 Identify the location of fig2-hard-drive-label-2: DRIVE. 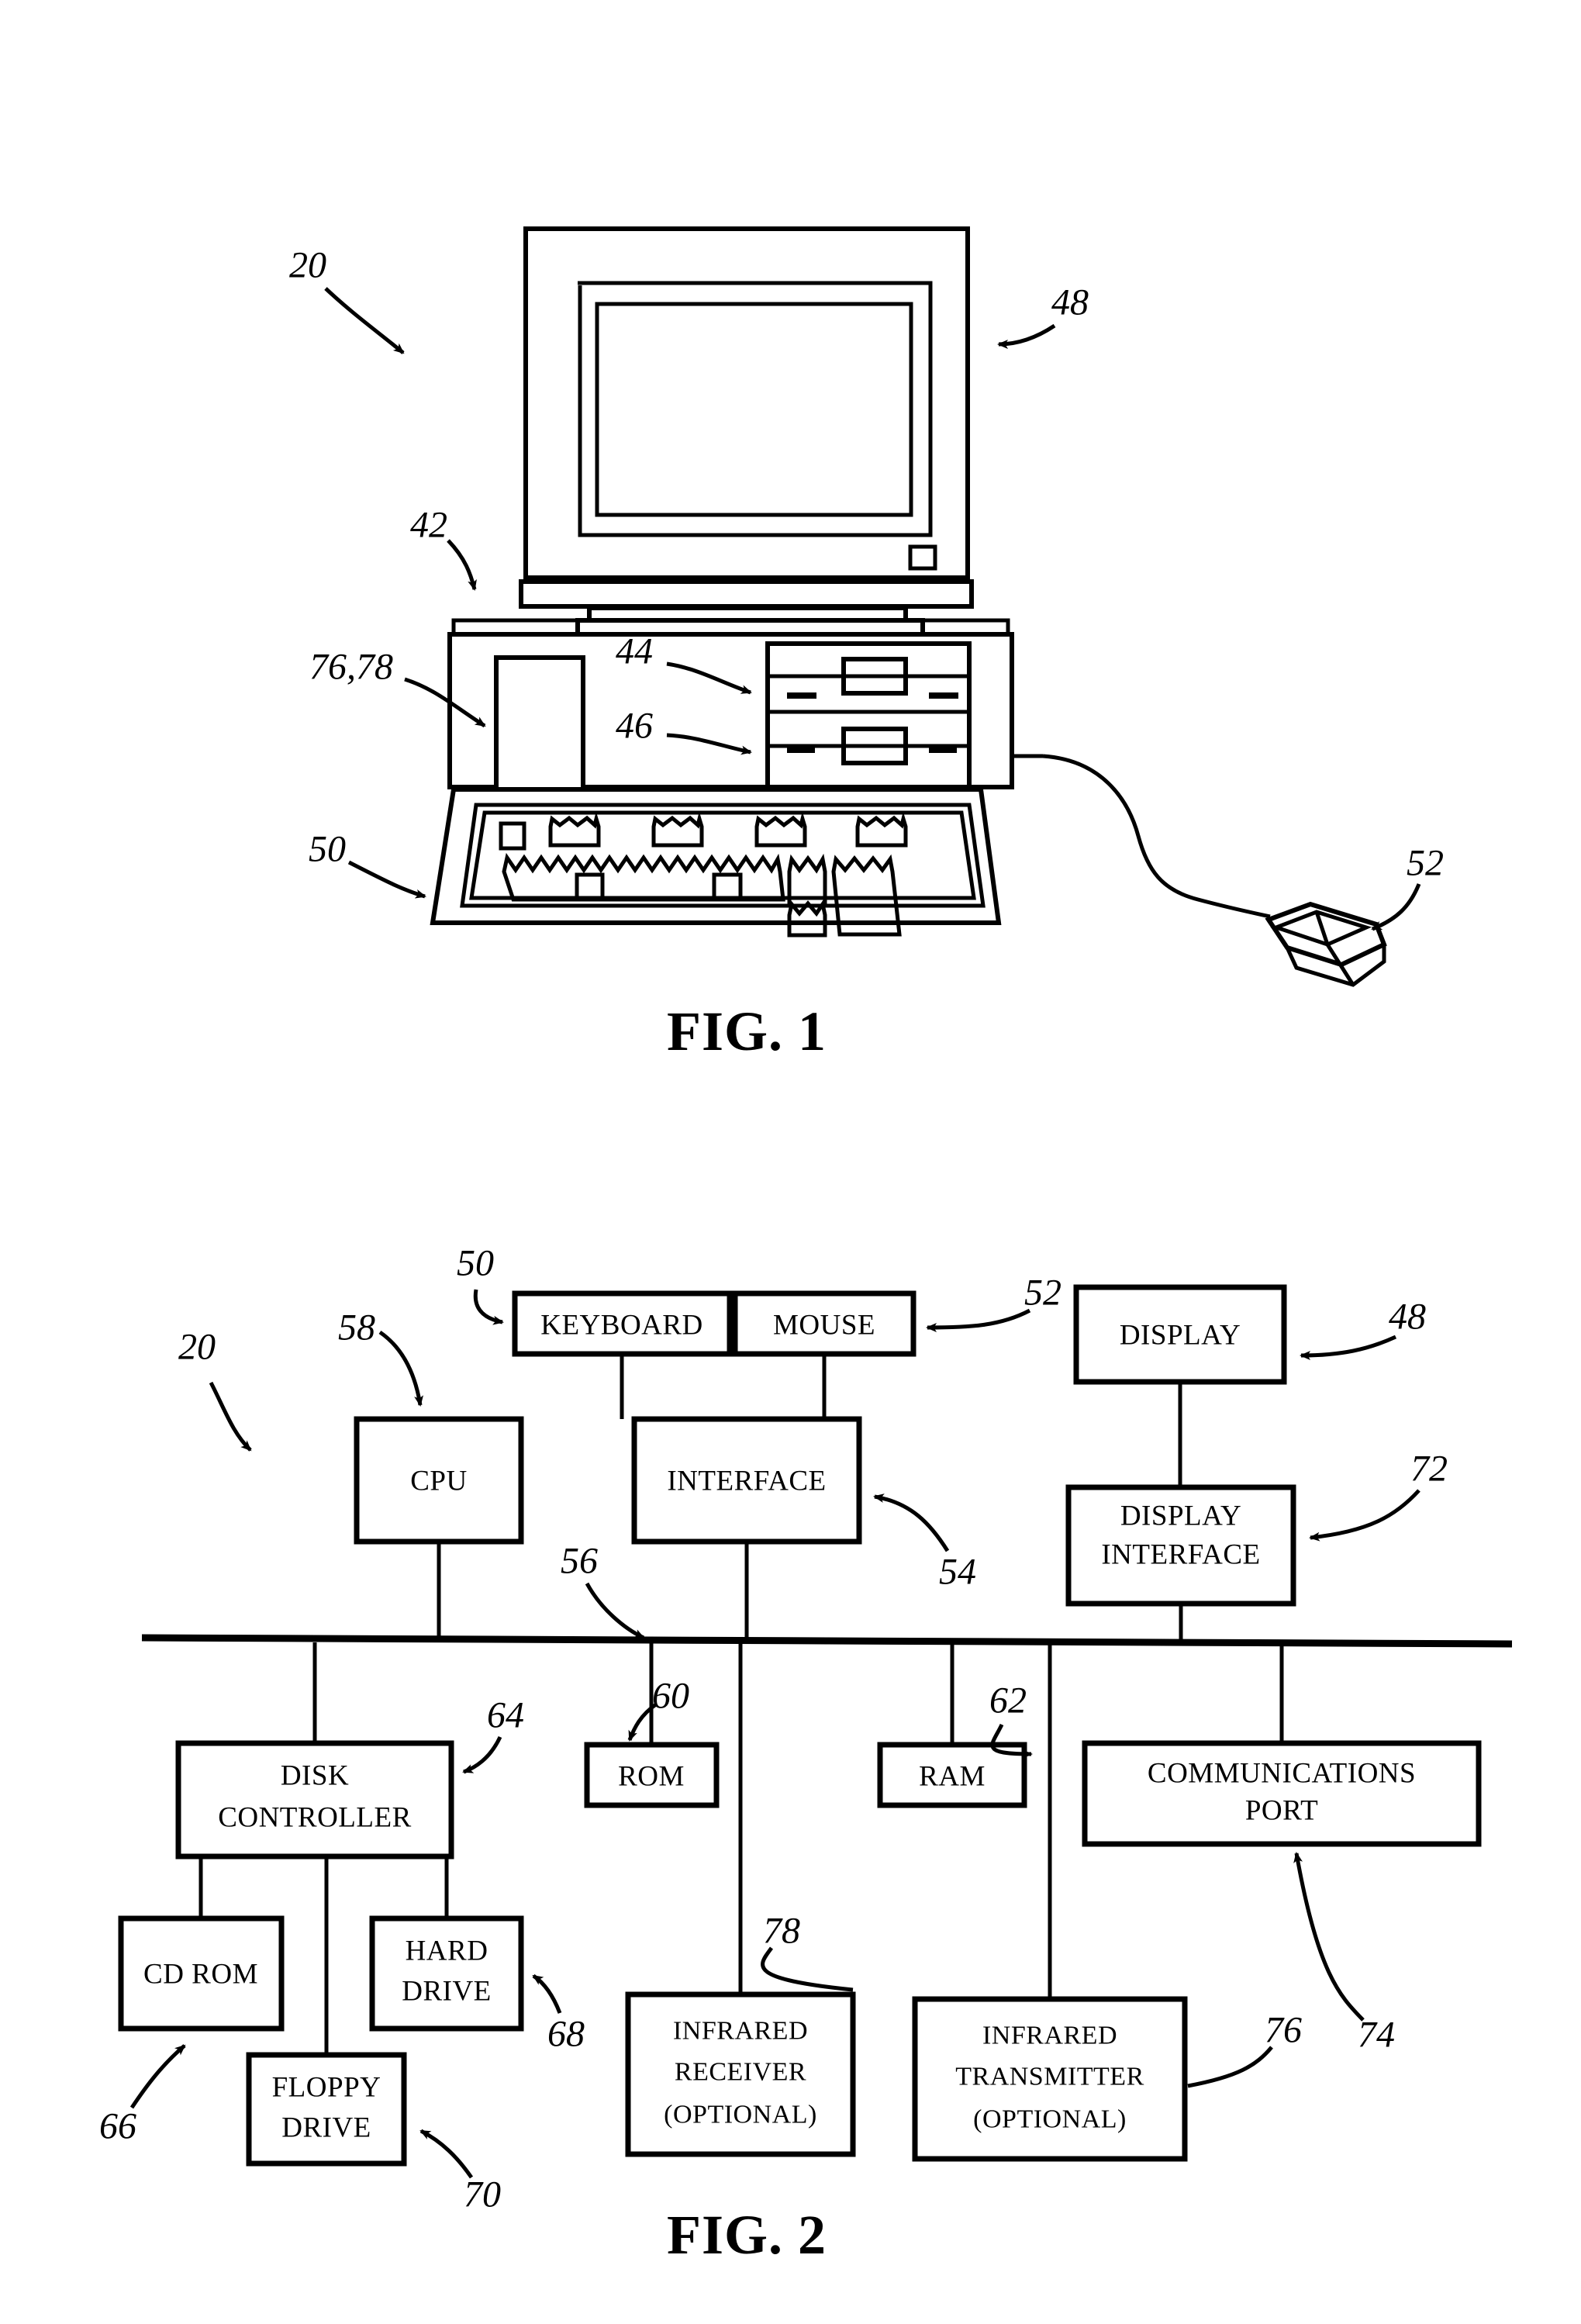
(447, 1992).